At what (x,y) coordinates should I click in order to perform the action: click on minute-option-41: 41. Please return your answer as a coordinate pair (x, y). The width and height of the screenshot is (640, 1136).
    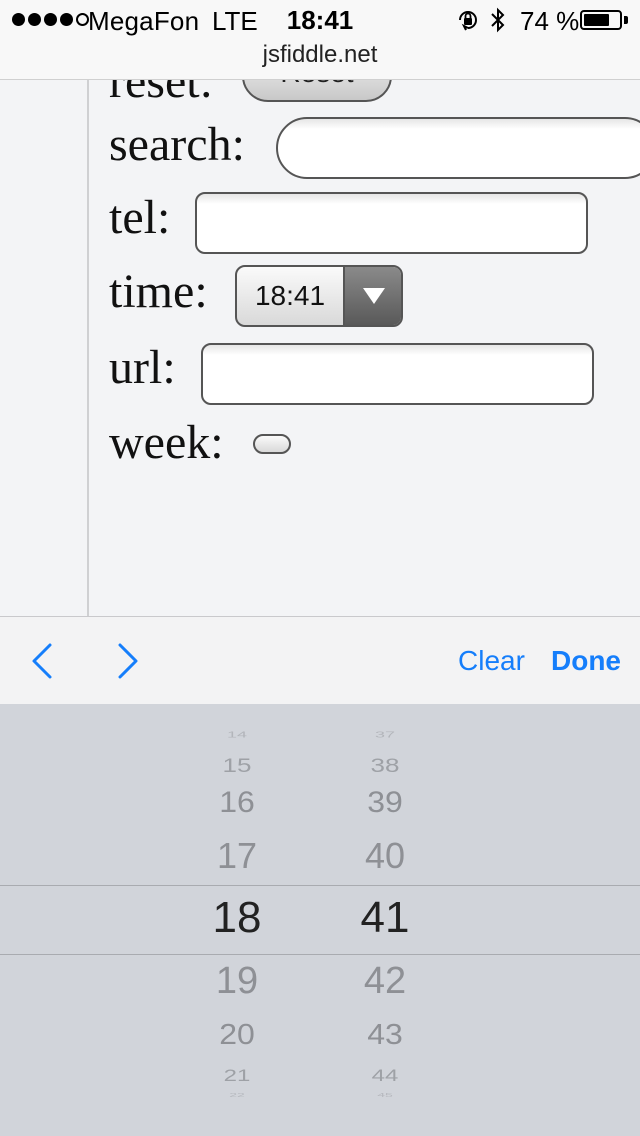
    Looking at the image, I should click on (385, 918).